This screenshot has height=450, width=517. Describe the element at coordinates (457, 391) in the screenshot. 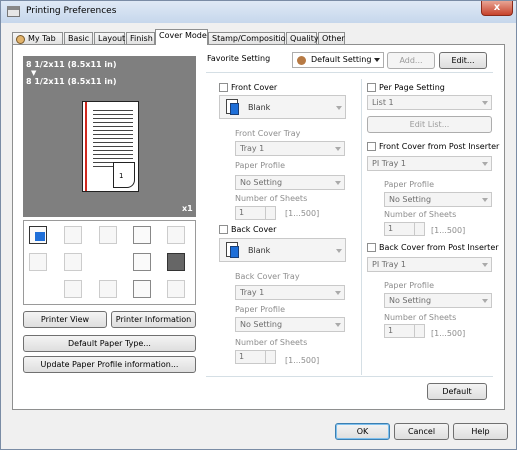

I see `default-button: Default` at that location.